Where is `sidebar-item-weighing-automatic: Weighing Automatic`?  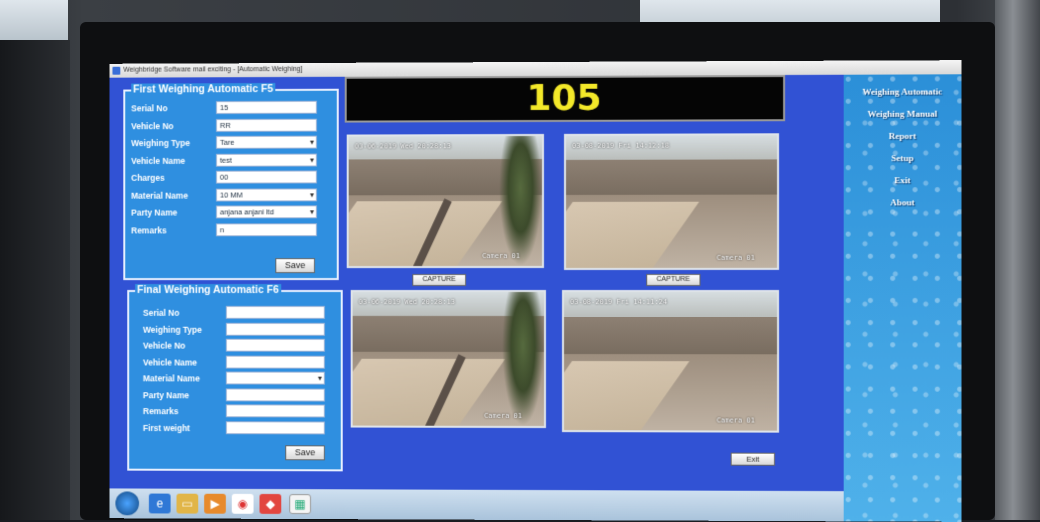 sidebar-item-weighing-automatic: Weighing Automatic is located at coordinates (903, 91).